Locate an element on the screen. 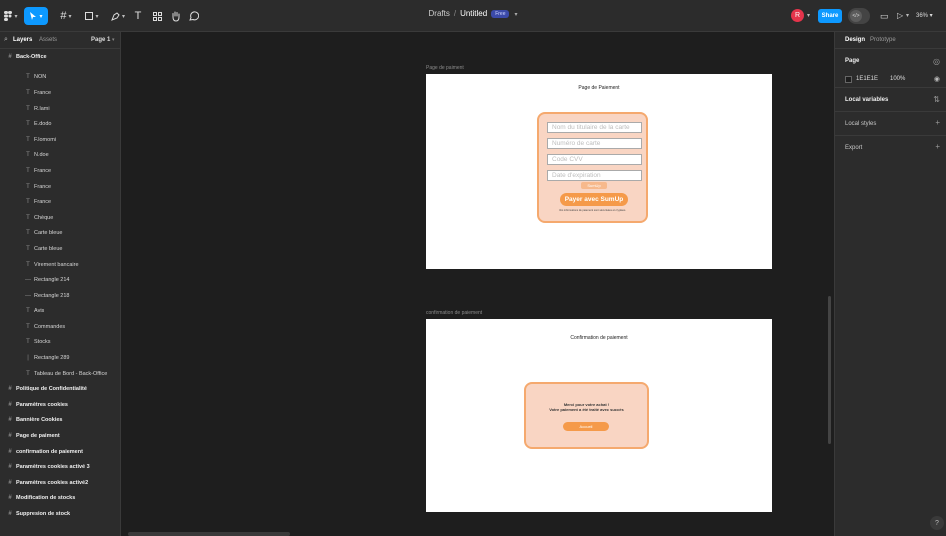 This screenshot has height=536, width=946. help-button: ? is located at coordinates (937, 523).